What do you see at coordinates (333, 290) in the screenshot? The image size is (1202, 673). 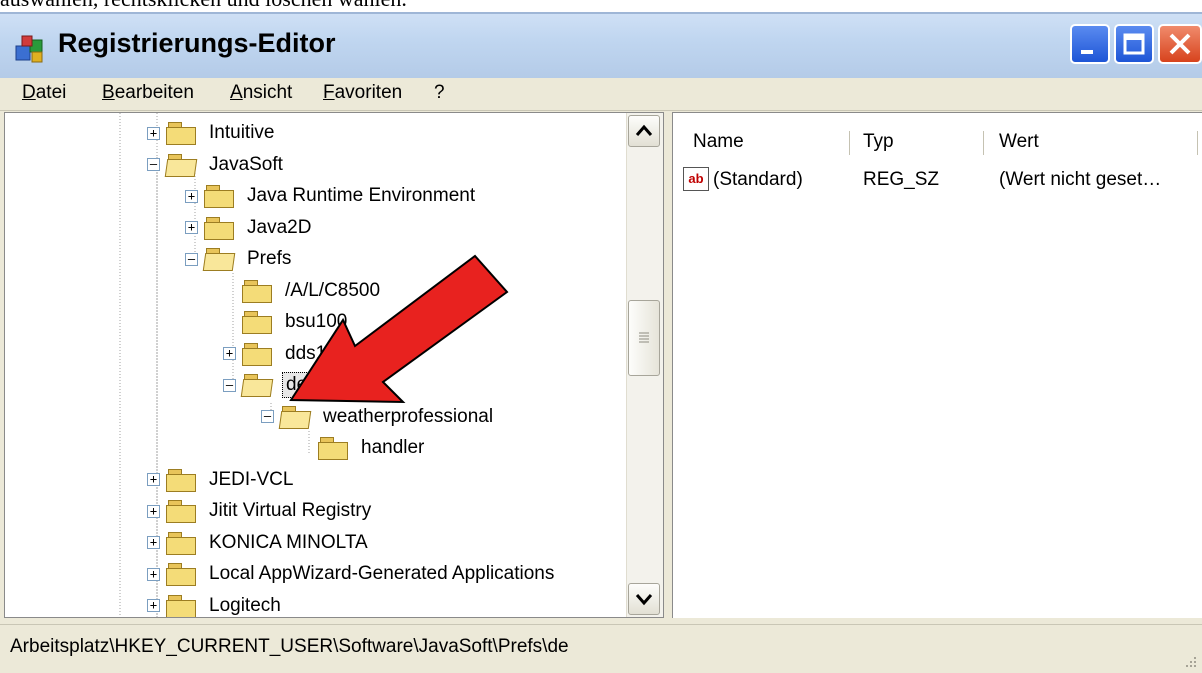 I see `tree-item-label: /A/L/C8500` at bounding box center [333, 290].